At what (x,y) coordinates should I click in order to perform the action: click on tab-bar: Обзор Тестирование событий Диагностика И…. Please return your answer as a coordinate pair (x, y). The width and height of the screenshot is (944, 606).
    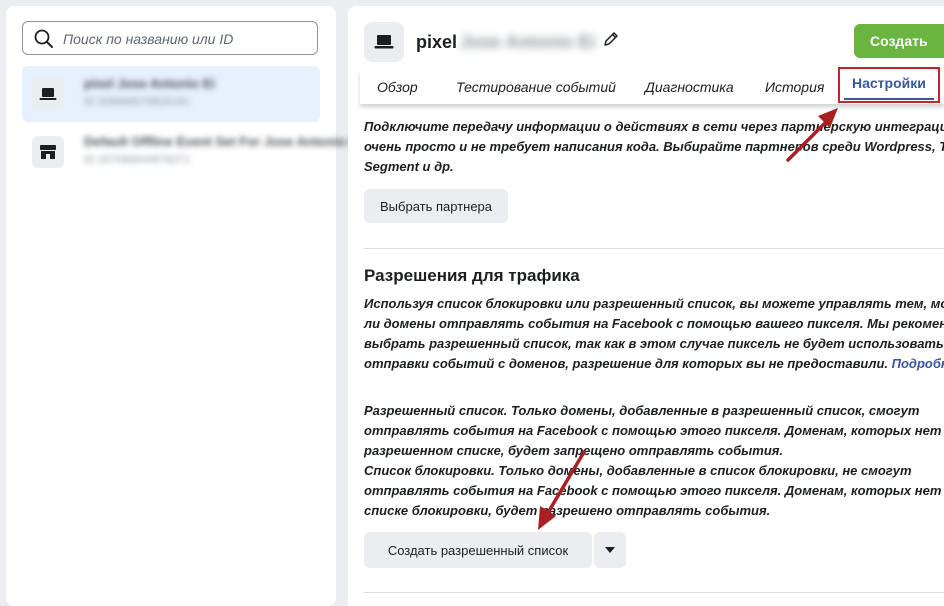
    Looking at the image, I should click on (652, 85).